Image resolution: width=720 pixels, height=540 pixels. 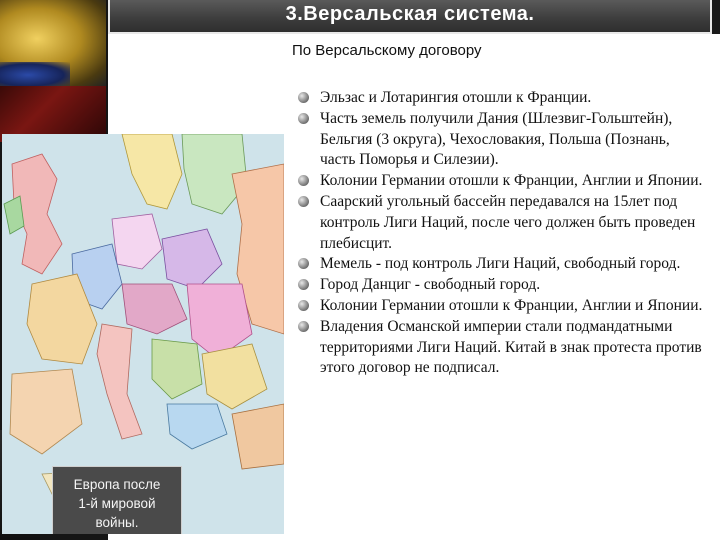 What do you see at coordinates (117, 522) in the screenshot?
I see `map-caption-line-3: войны.` at bounding box center [117, 522].